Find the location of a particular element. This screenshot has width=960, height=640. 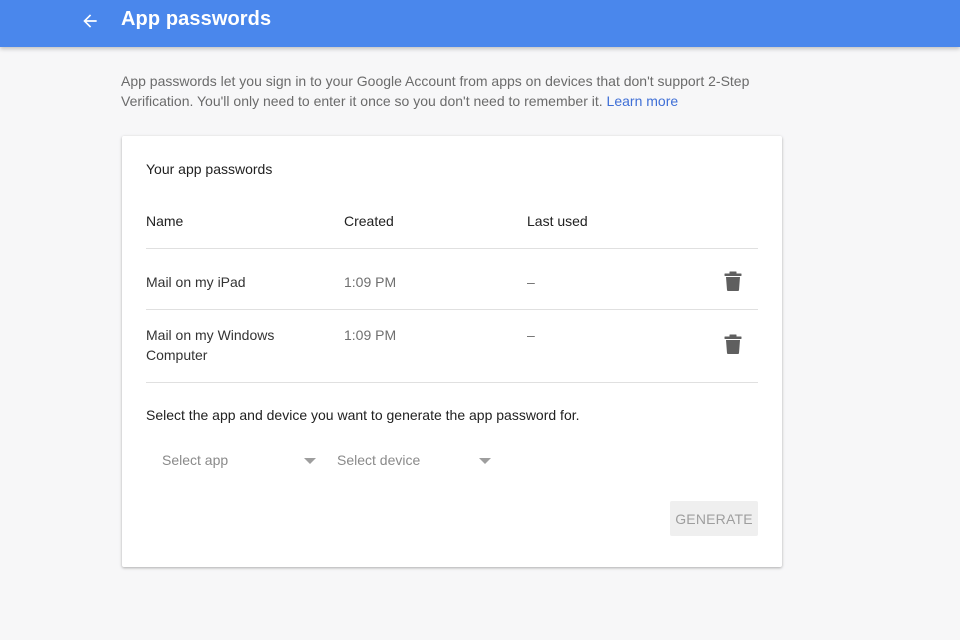

app-bar: App passwords is located at coordinates (480, 23).